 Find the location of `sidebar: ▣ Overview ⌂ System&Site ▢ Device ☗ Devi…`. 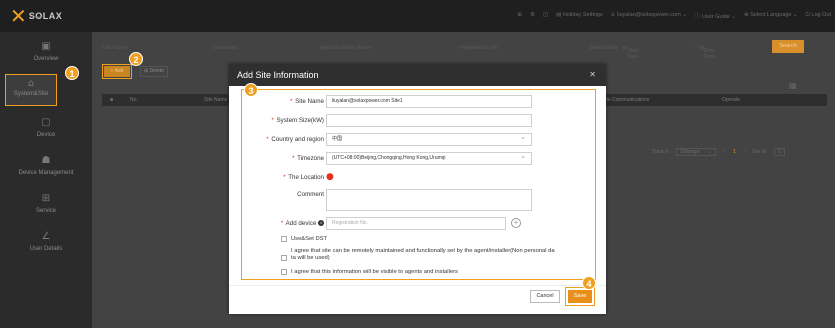

sidebar: ▣ Overview ⌂ System&Site ▢ Device ☗ Devi… is located at coordinates (46, 180).